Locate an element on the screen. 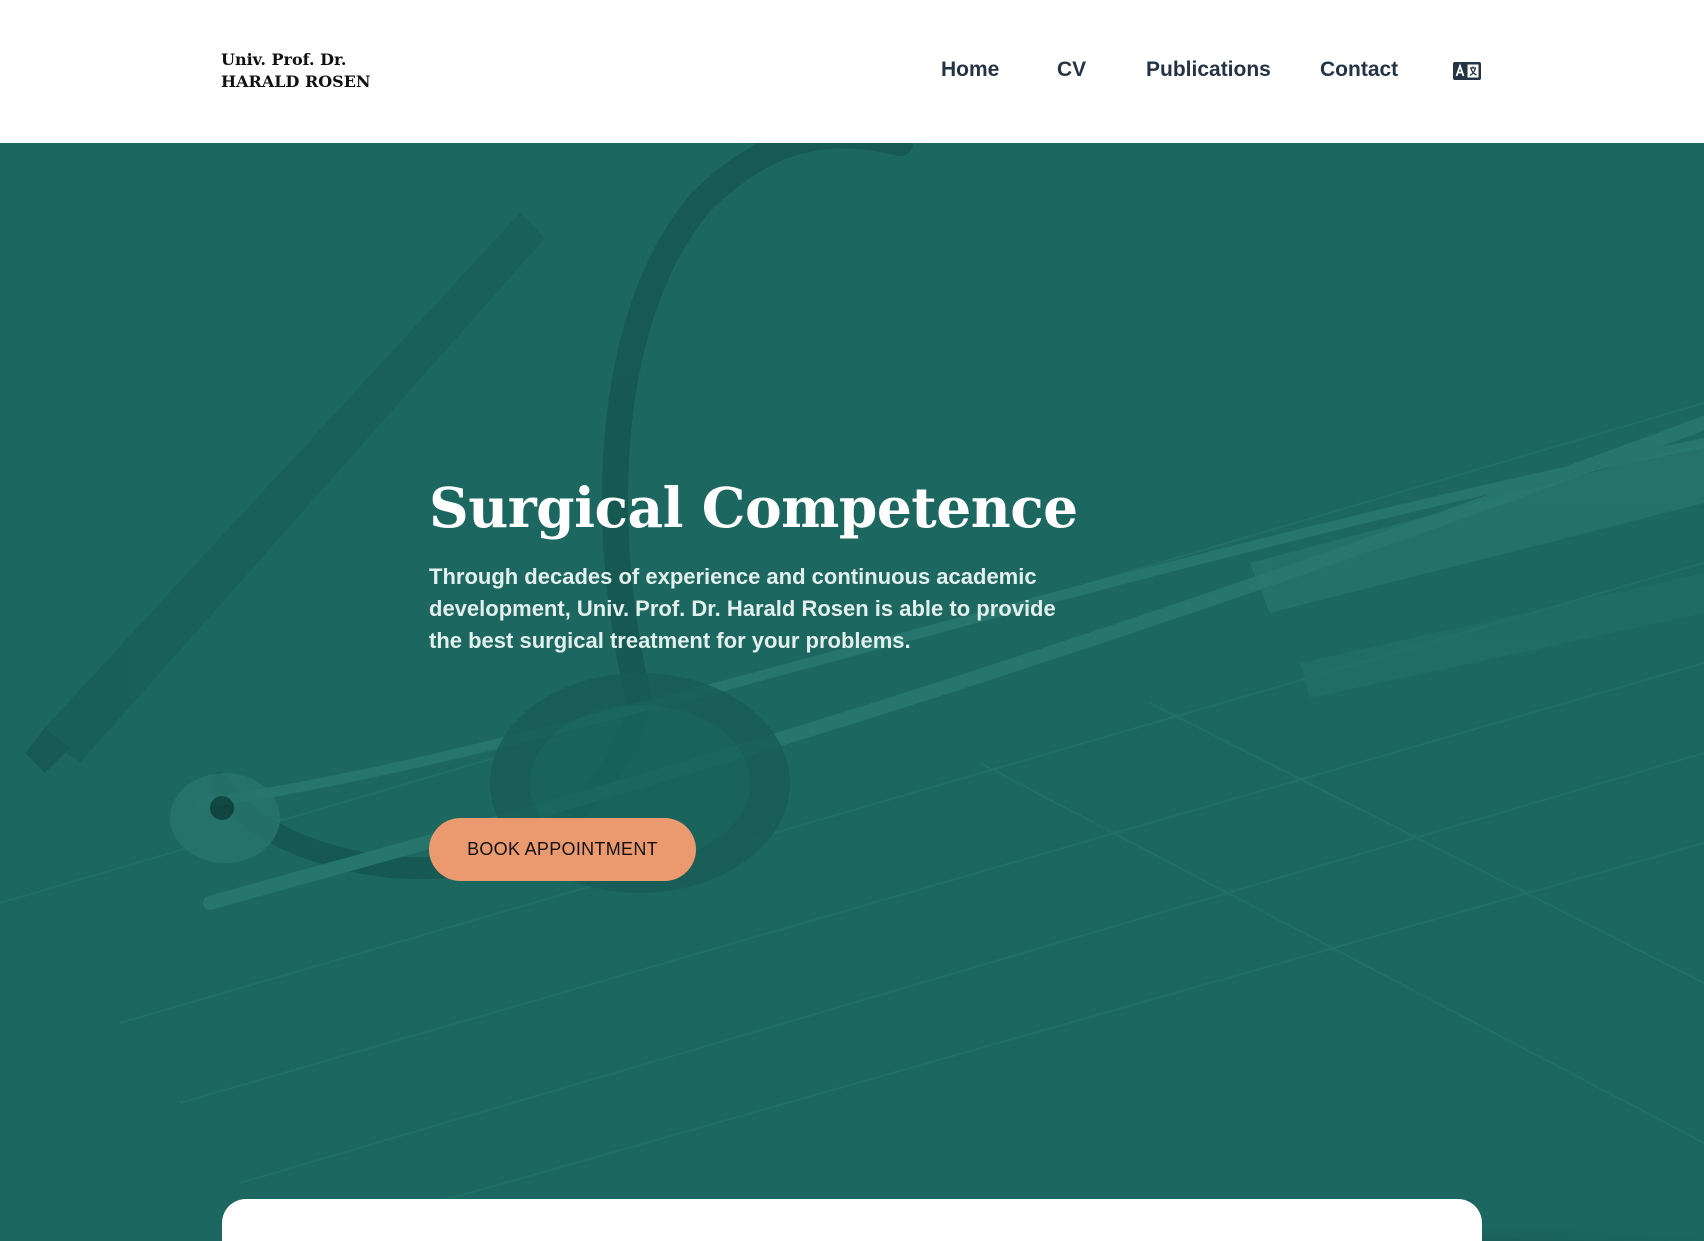 The height and width of the screenshot is (1241, 1704). brand-name-line: HARALD ROSEN is located at coordinates (296, 81).